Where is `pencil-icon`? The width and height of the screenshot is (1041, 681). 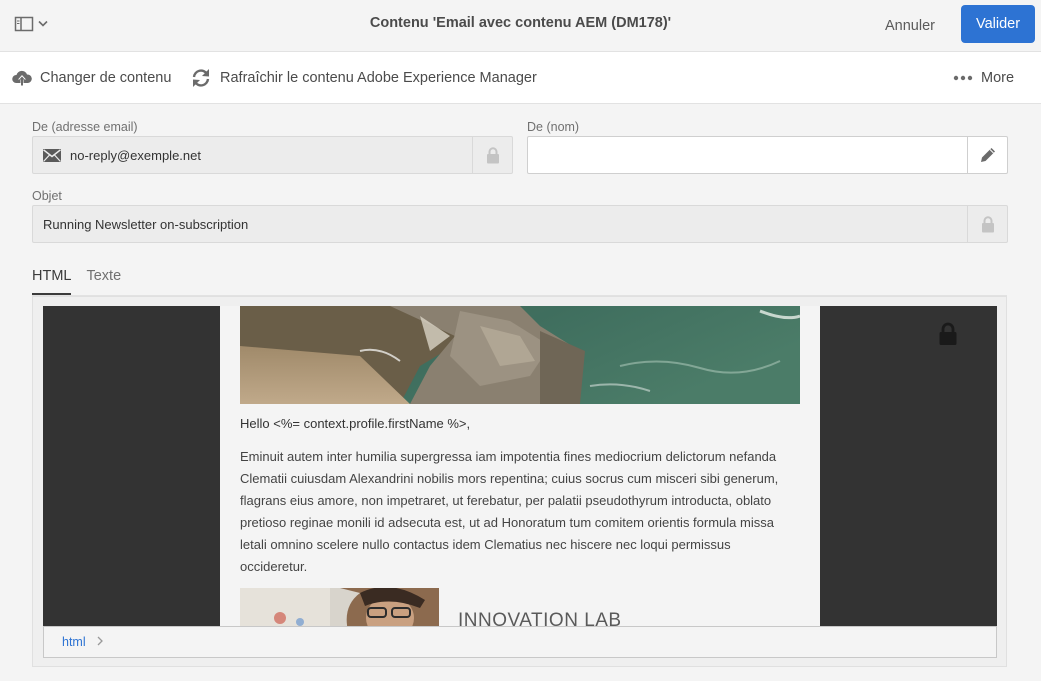
pencil-icon is located at coordinates (987, 155).